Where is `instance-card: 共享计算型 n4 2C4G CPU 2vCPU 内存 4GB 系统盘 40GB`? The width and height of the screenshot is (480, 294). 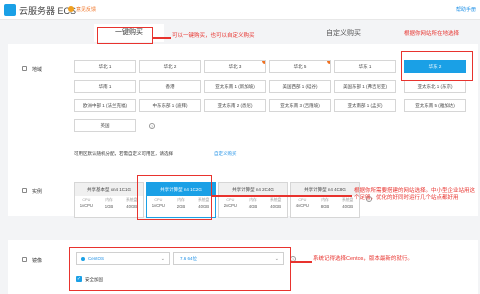
instance-card: 共享计算型 n4 2C4G CPU 2vCPU 内存 4GB 系统盘 40GB is located at coordinates (253, 200).